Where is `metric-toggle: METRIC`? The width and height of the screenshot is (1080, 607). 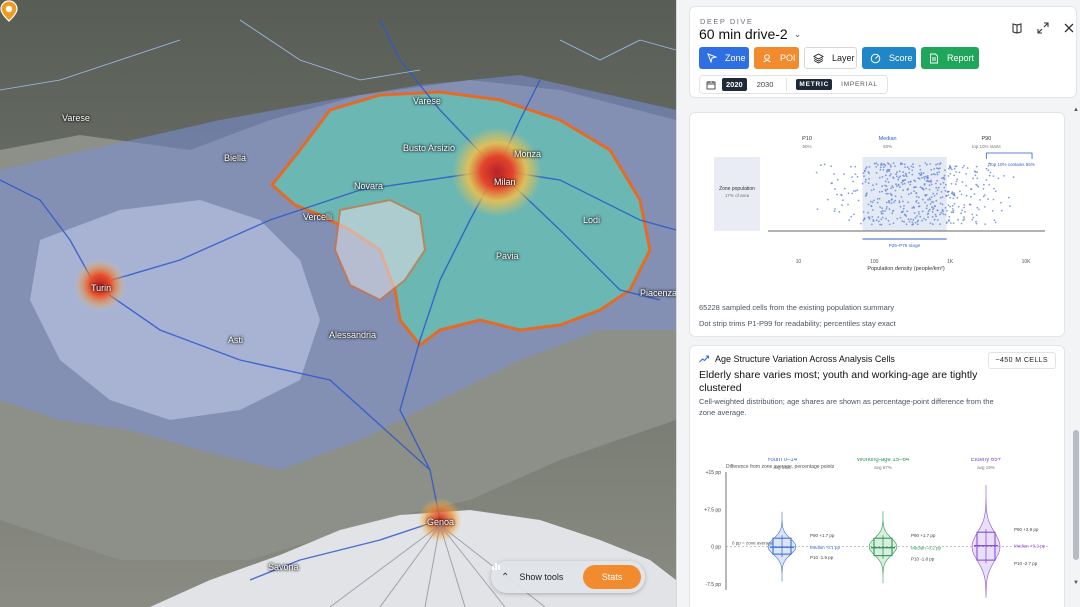 metric-toggle: METRIC is located at coordinates (814, 84).